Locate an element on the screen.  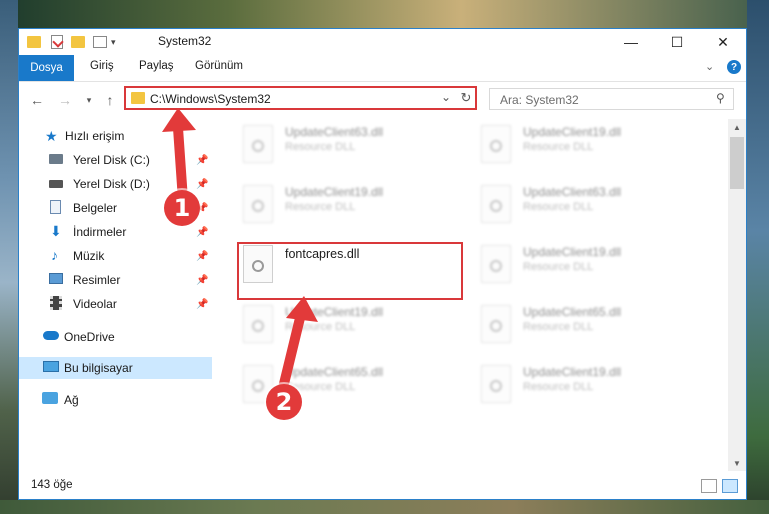
back-arrow-icon: ← is located at coordinates (37, 100).